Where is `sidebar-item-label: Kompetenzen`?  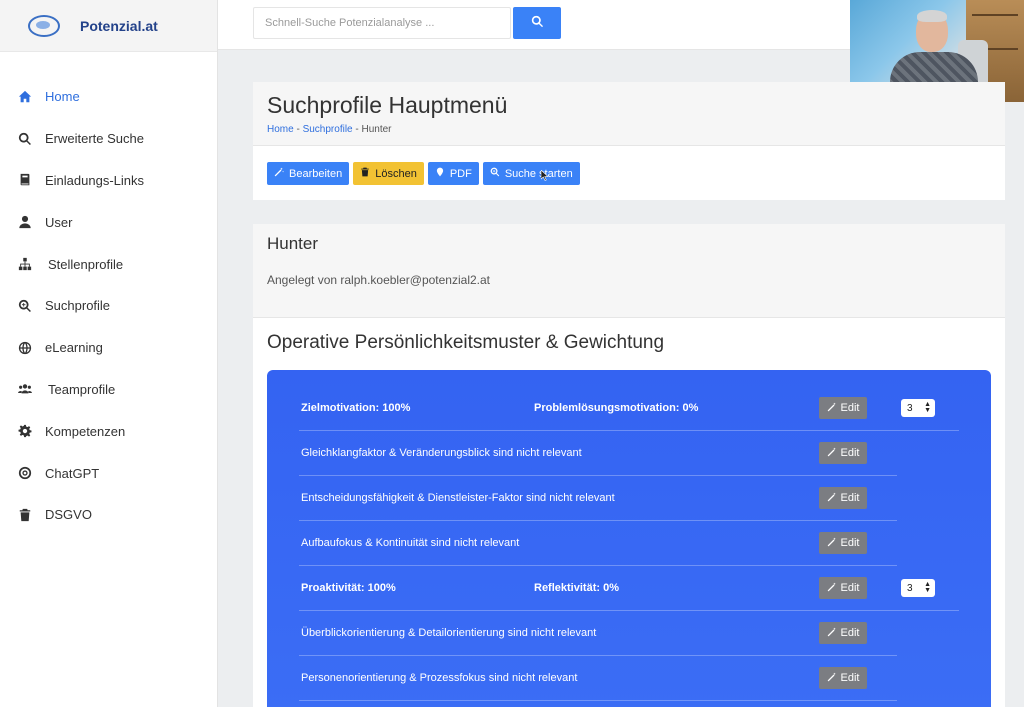 sidebar-item-label: Kompetenzen is located at coordinates (85, 431).